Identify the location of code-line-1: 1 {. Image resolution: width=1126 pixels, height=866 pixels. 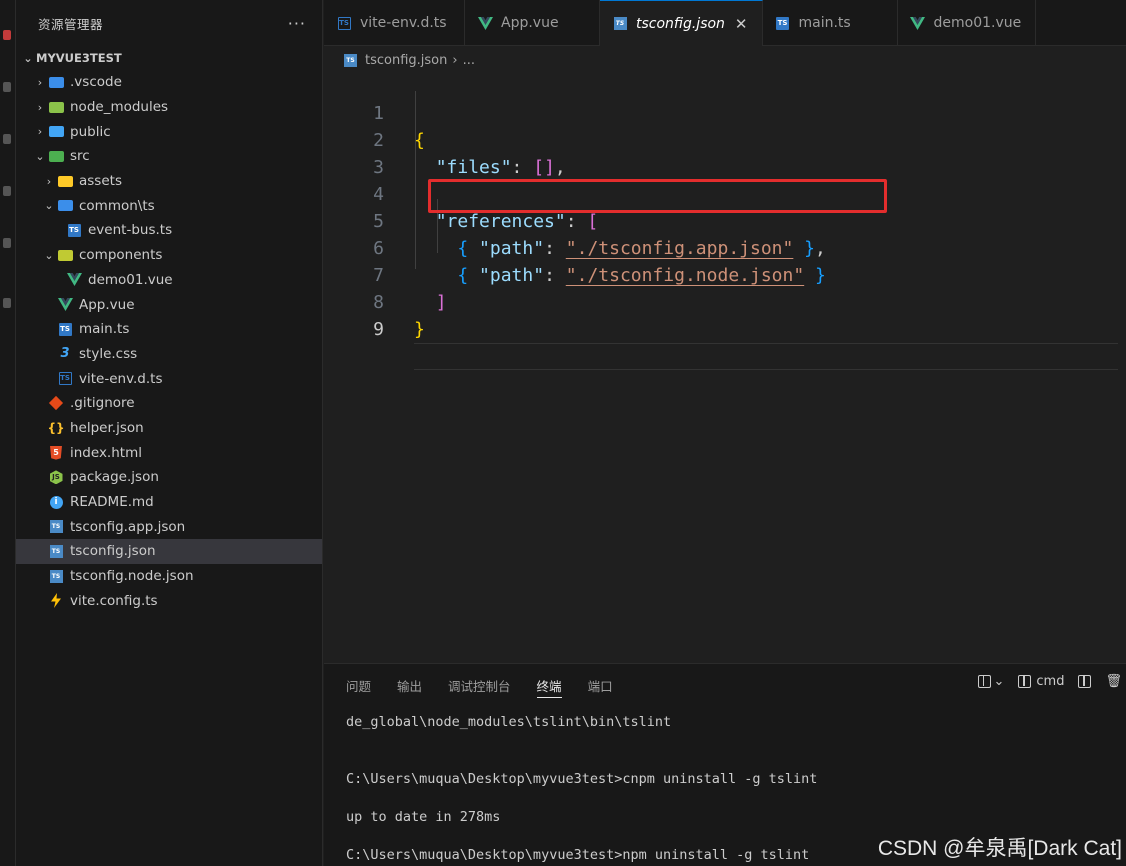
(721, 112).